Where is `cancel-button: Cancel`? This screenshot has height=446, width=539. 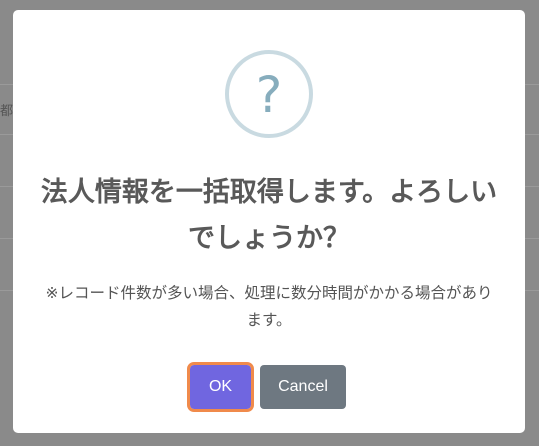 cancel-button: Cancel is located at coordinates (303, 387).